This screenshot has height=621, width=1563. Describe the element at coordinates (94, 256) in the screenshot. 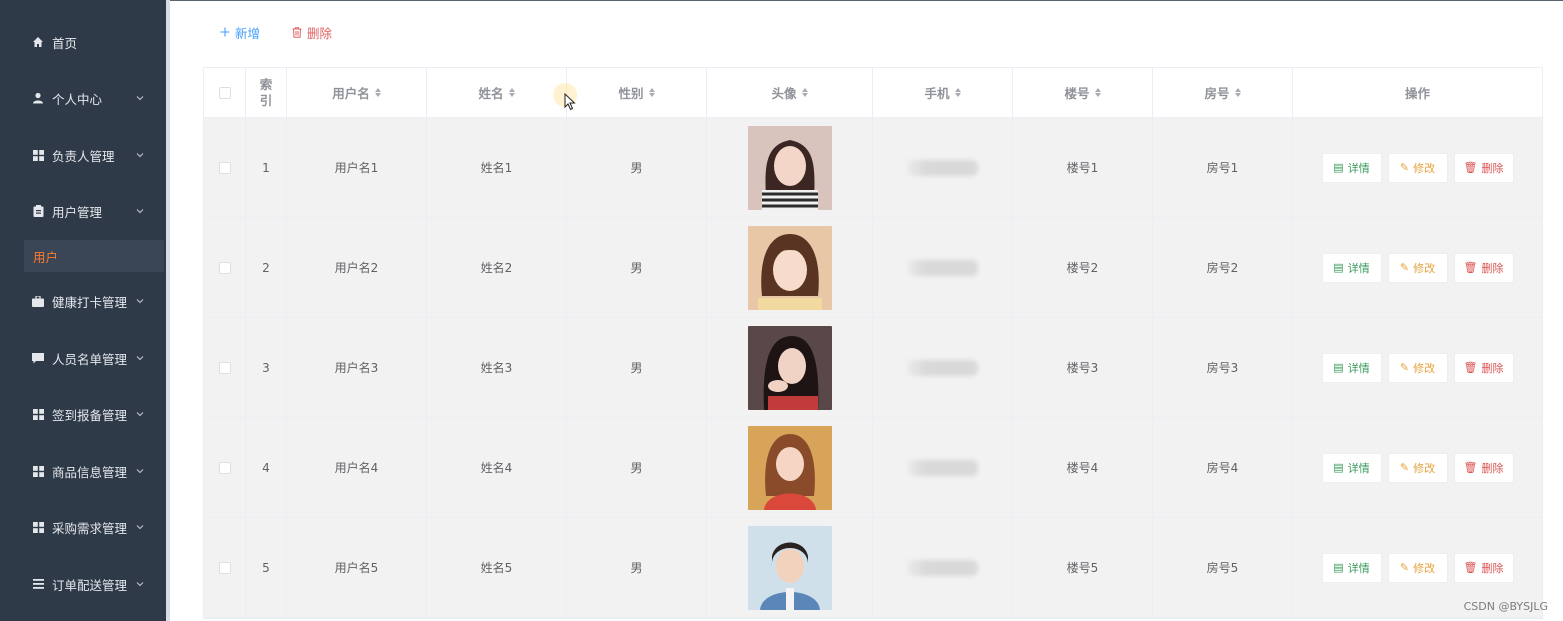

I see `sidebar-subitem-user: 用户` at that location.